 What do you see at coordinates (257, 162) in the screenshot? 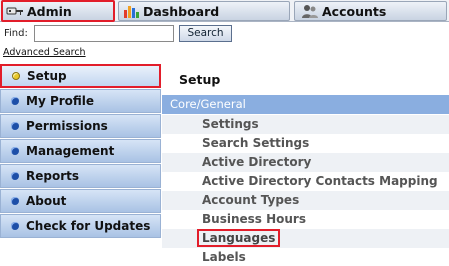
I see `setting-item-label: Active Directory` at bounding box center [257, 162].